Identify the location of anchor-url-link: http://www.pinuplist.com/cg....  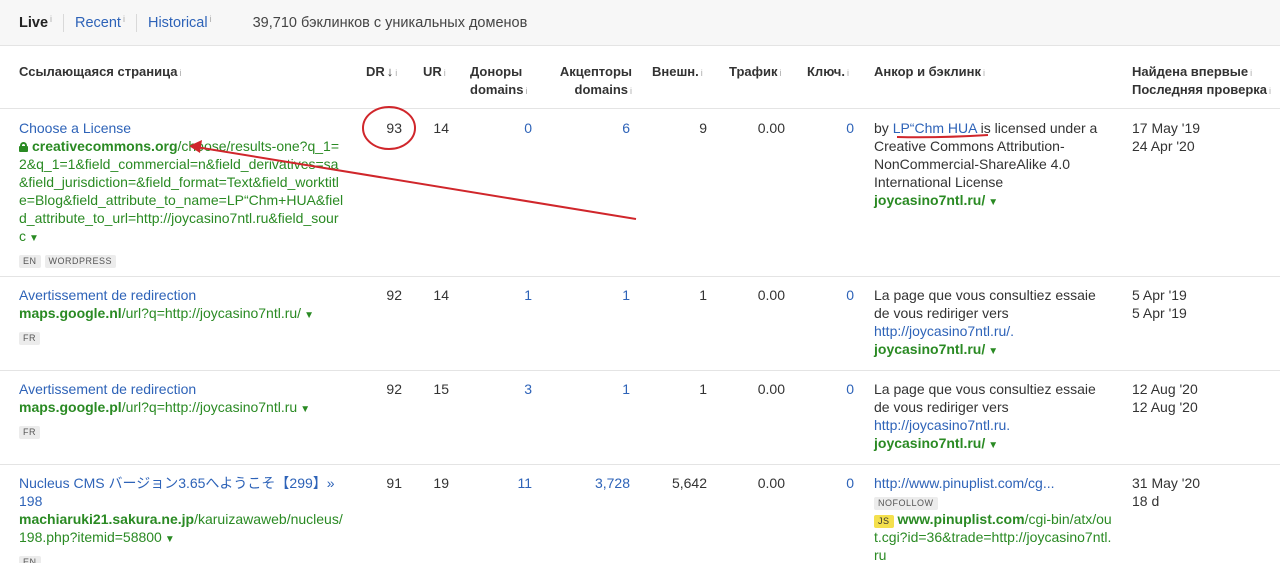
(994, 483).